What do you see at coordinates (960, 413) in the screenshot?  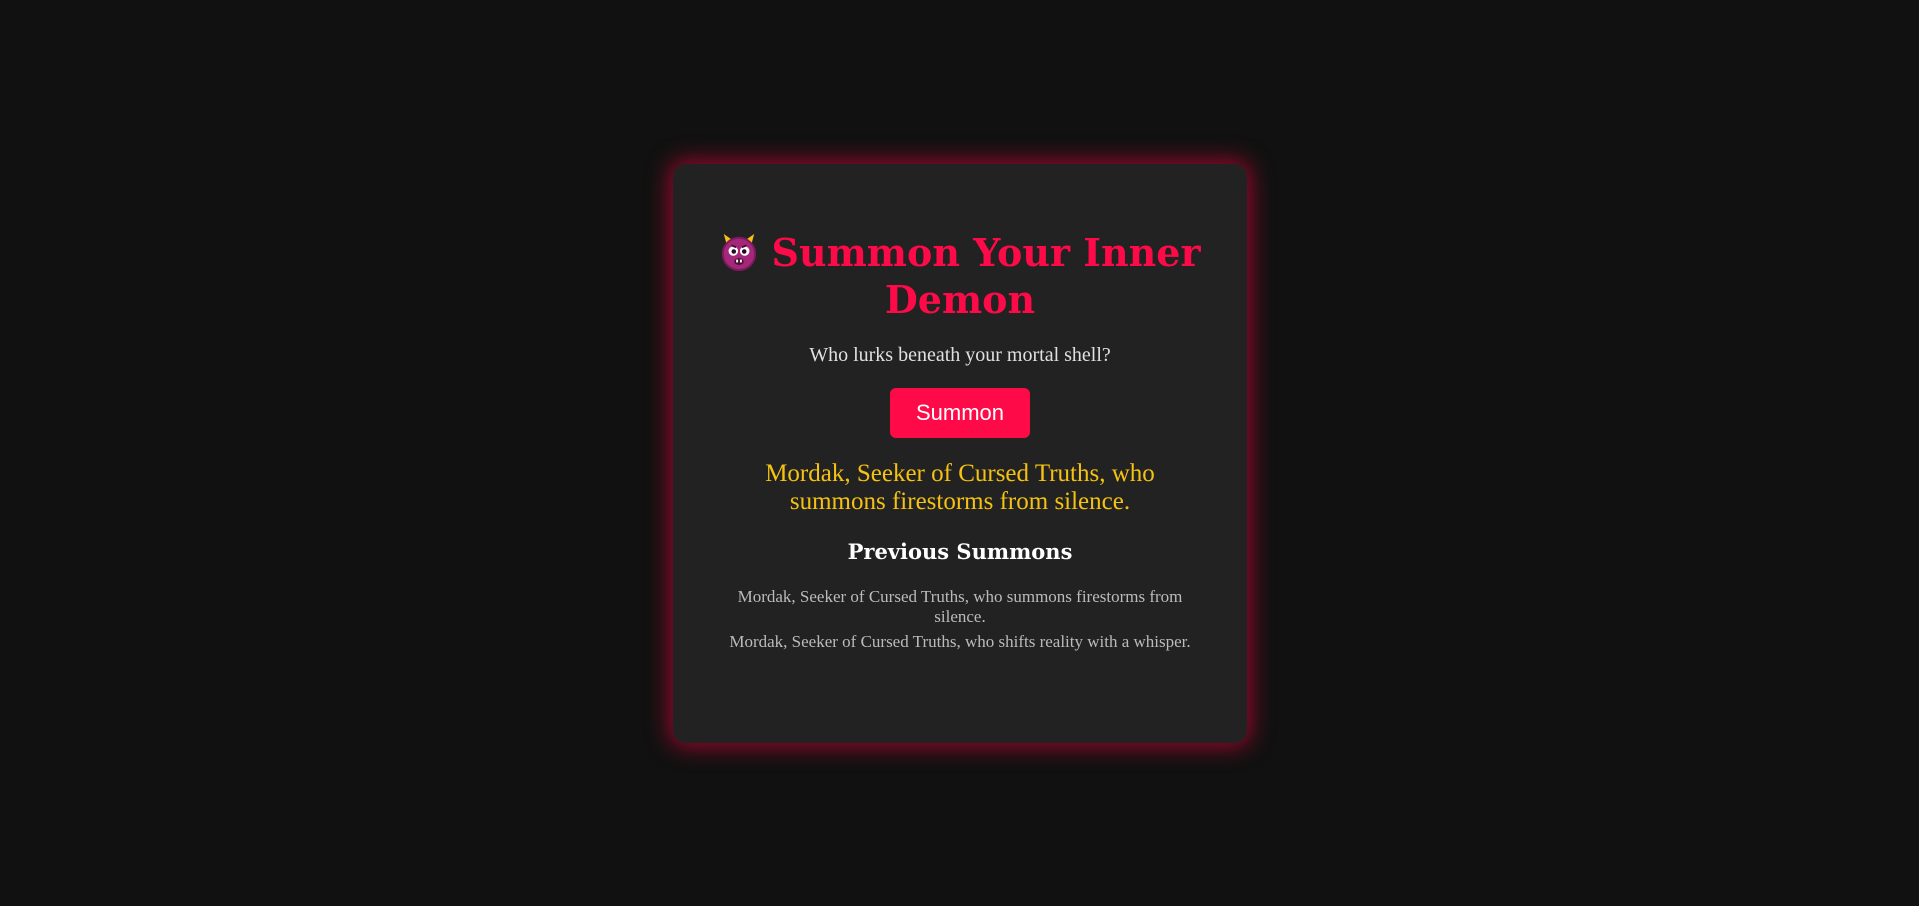 I see `summon-button: Summon` at bounding box center [960, 413].